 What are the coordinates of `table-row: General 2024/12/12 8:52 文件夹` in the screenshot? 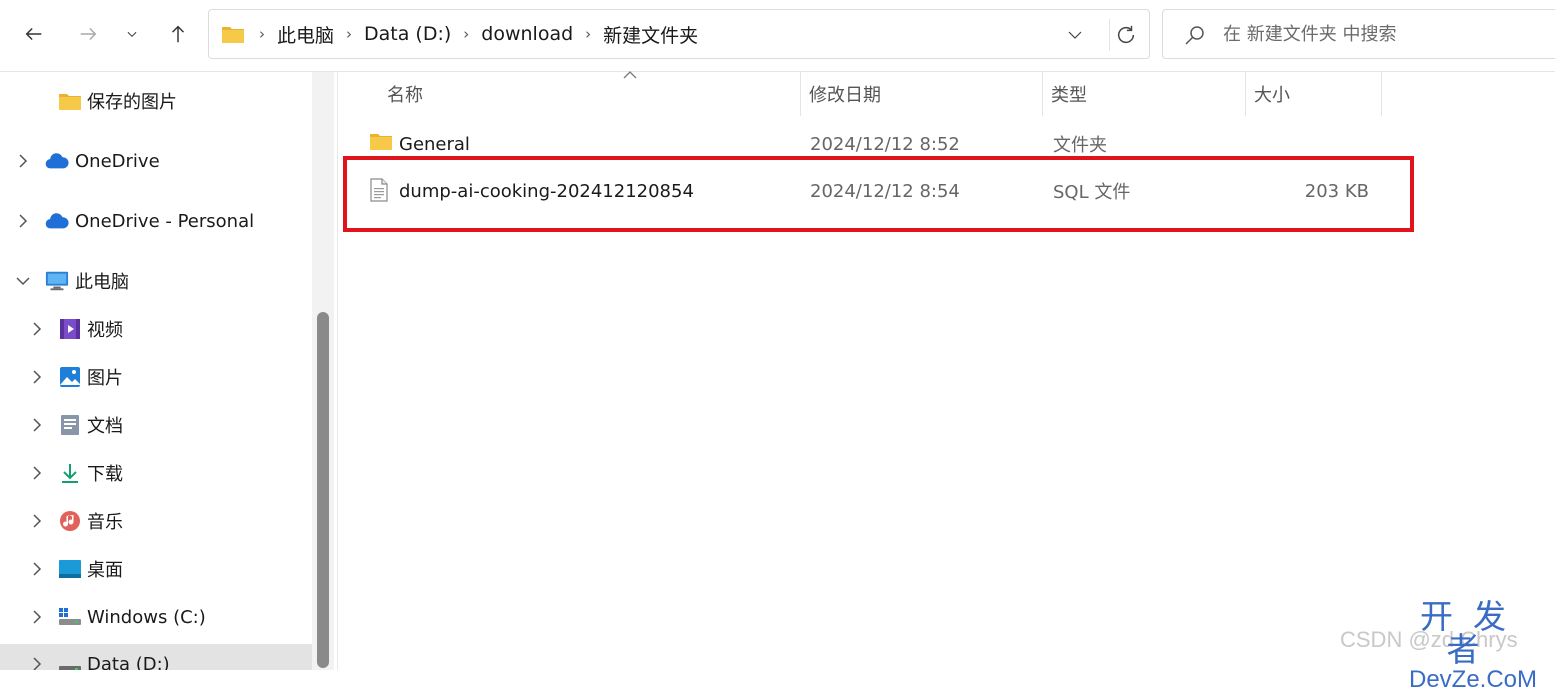 It's located at (873, 144).